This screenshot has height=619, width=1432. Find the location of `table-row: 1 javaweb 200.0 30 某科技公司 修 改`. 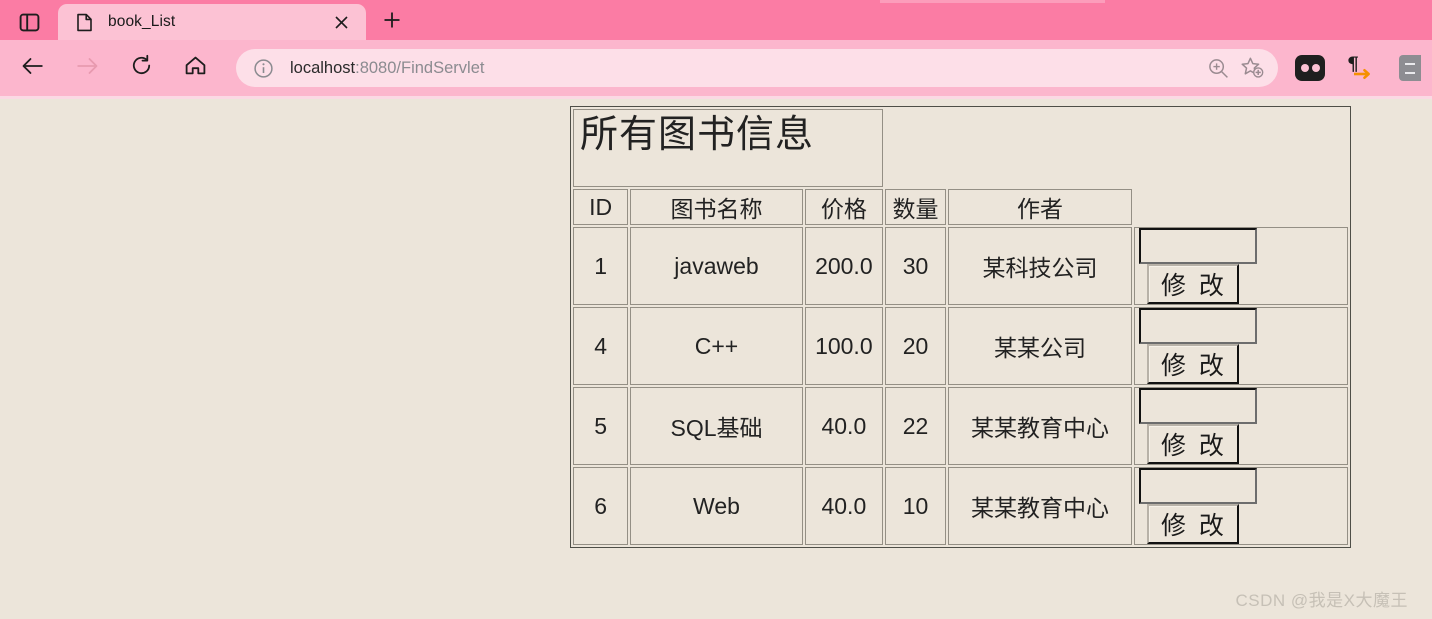

table-row: 1 javaweb 200.0 30 某科技公司 修 改 is located at coordinates (960, 266).